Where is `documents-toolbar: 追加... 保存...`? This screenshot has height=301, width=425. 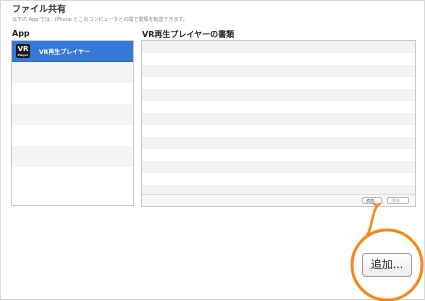 documents-toolbar: 追加... 保存... is located at coordinates (278, 200).